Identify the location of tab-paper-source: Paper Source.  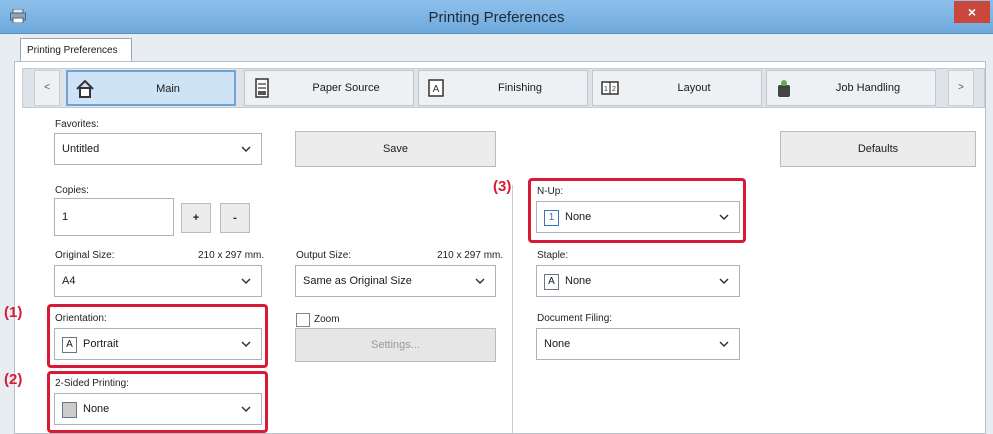
(329, 88).